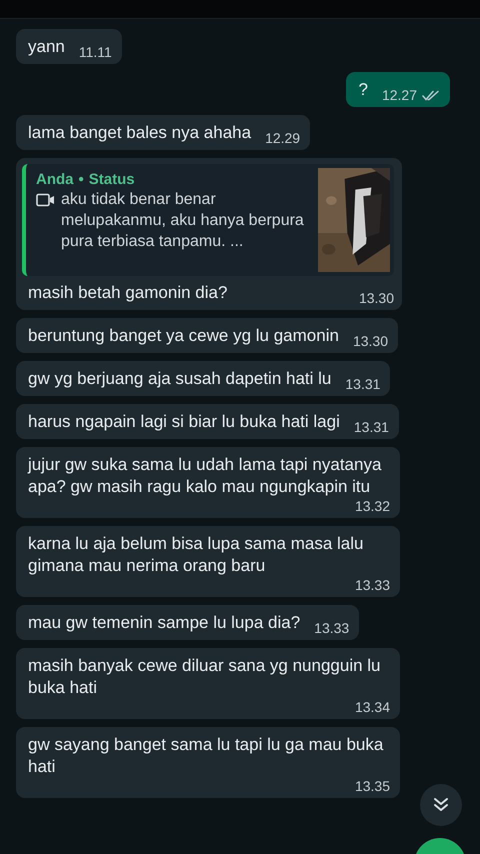 Image resolution: width=480 pixels, height=854 pixels. I want to click on quote-author: Anda, so click(55, 179).